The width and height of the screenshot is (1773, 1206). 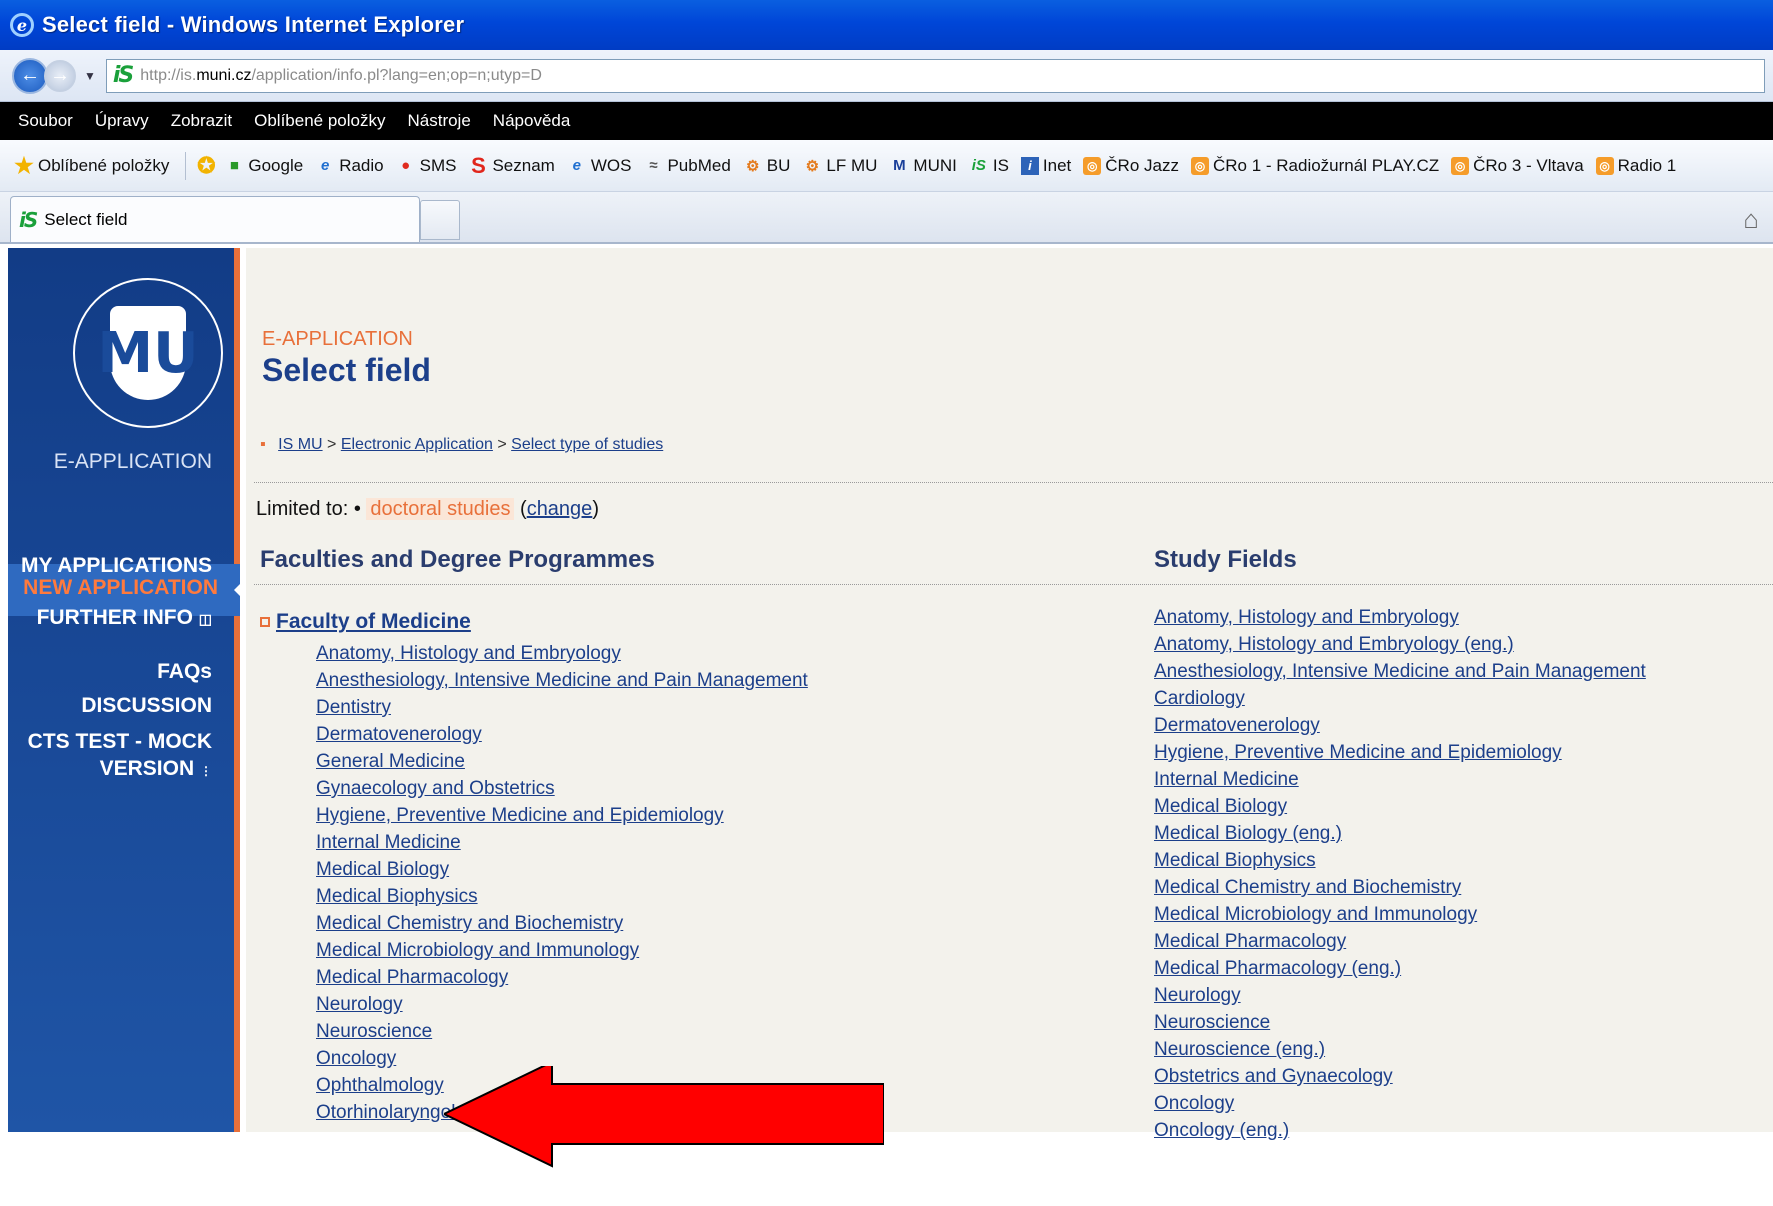 I want to click on sidebar-item-discussion: DISCUSSION, so click(x=146, y=705).